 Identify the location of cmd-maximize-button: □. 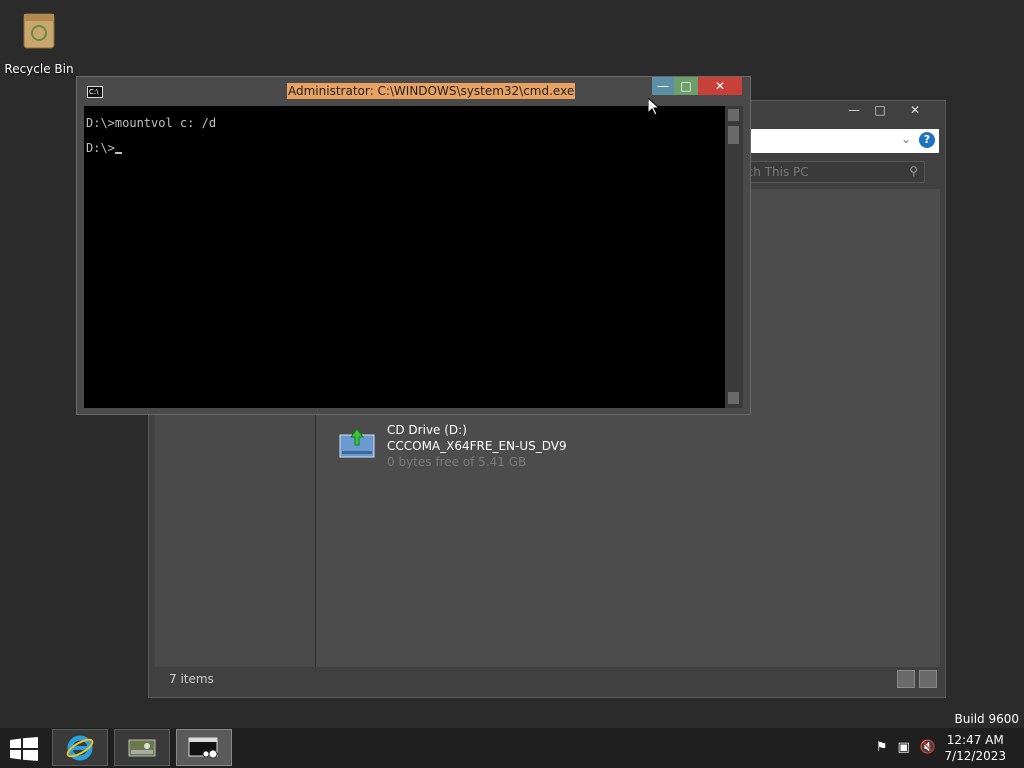
(686, 86).